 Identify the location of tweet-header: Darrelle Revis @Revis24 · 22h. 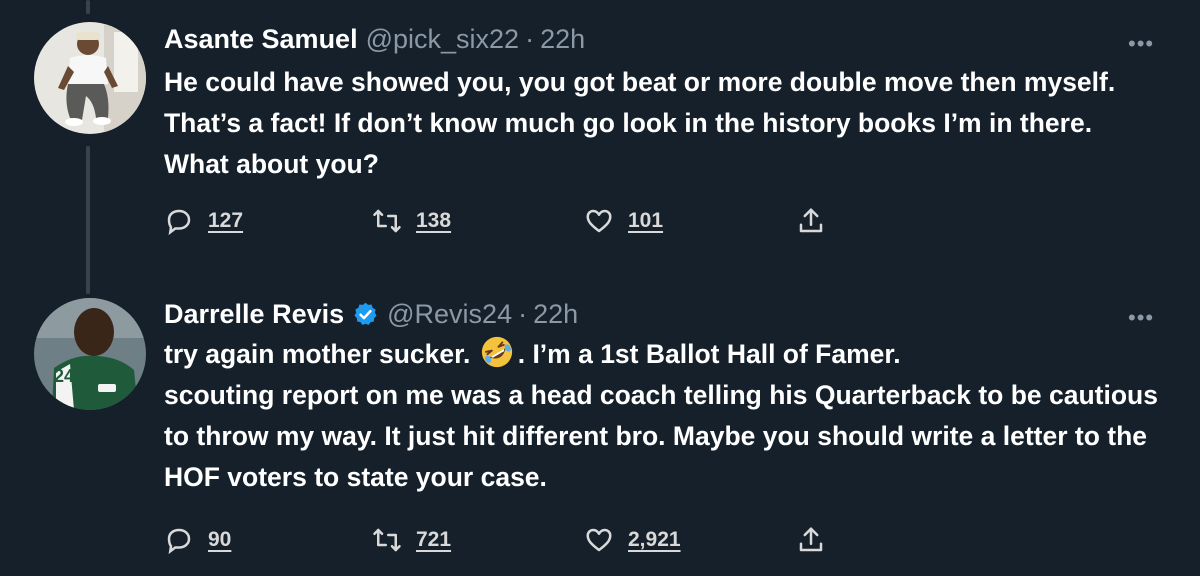
(371, 314).